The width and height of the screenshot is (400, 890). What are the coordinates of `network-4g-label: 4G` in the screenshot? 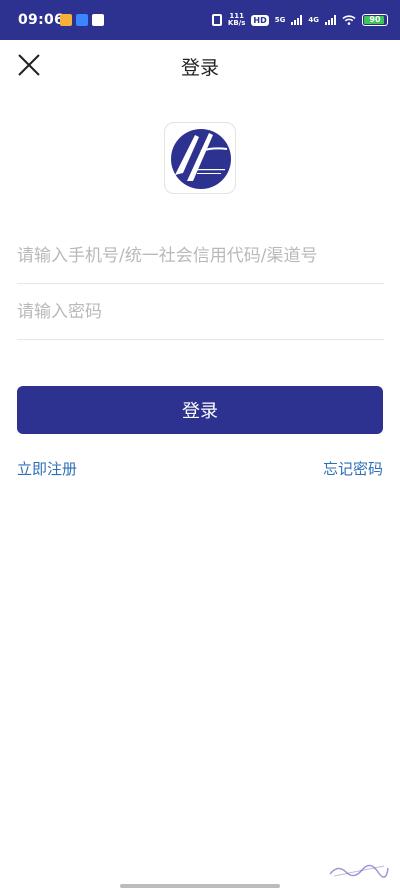 It's located at (313, 19).